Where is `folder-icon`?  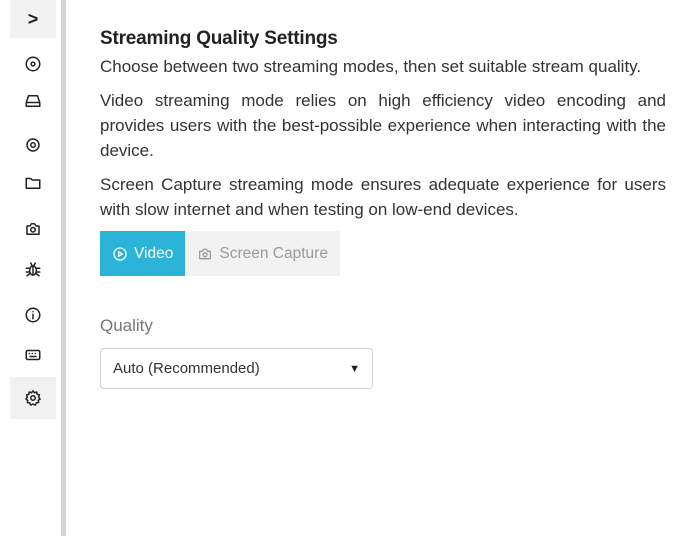
folder-icon is located at coordinates (33, 183).